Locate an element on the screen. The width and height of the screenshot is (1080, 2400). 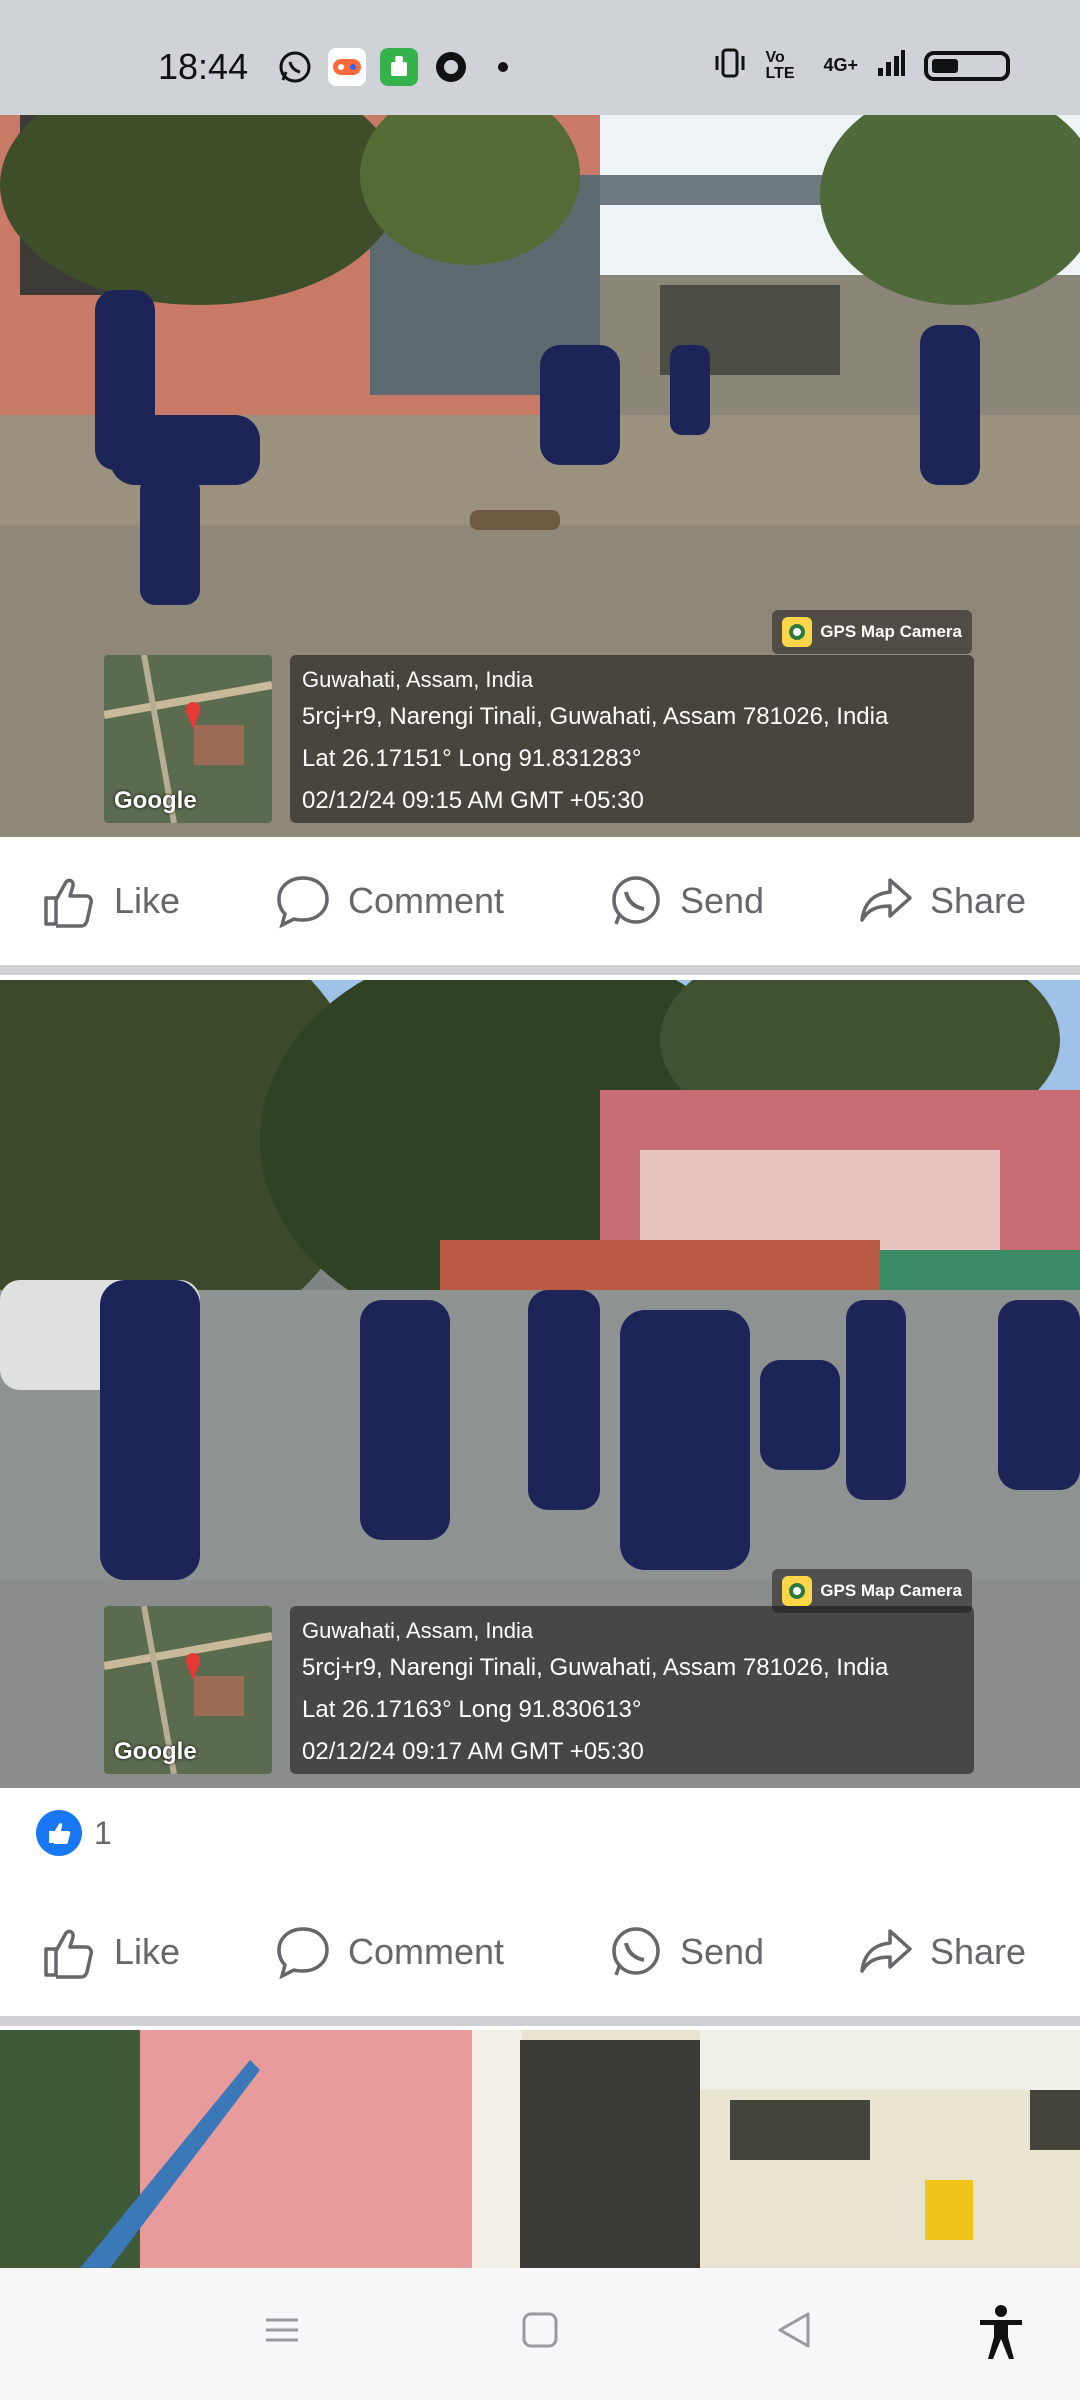
accessibility-button is located at coordinates (1001, 2334).